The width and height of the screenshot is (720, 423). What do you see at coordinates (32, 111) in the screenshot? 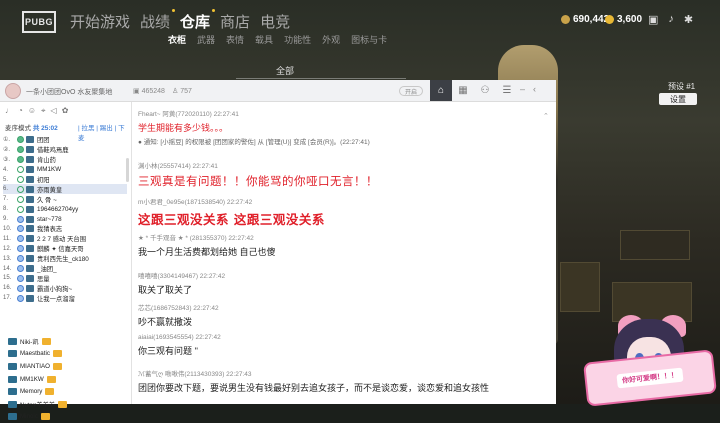
I see `people-icon: ☺` at bounding box center [32, 111].